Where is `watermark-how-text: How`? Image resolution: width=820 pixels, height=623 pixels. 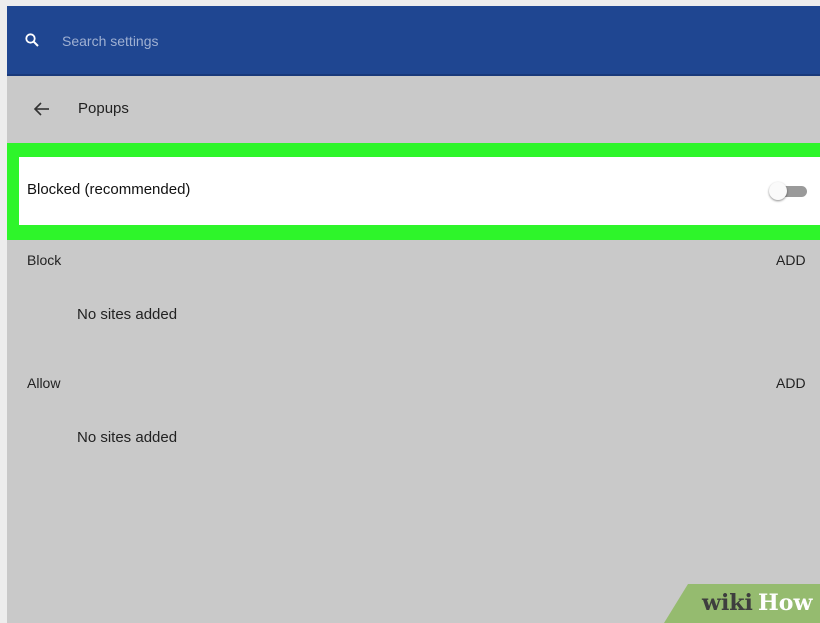
watermark-how-text: How is located at coordinates (785, 603).